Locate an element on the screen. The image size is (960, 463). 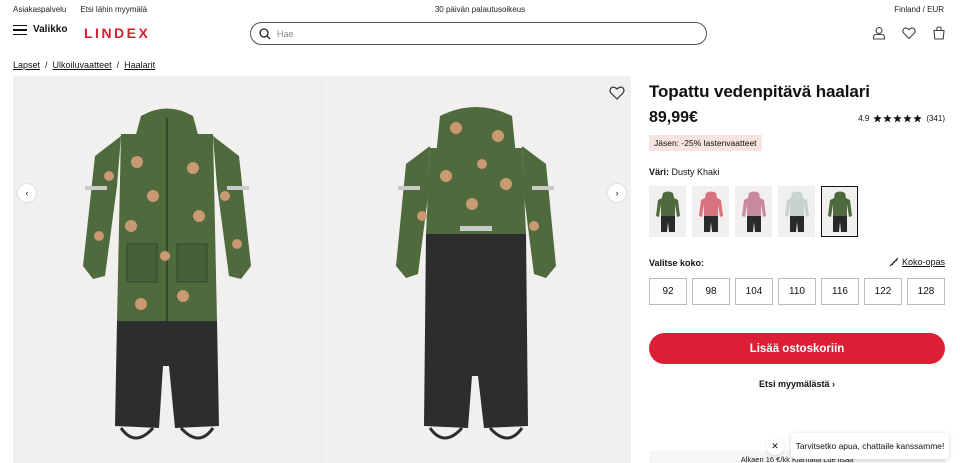
chevron-left-icon: ‹ is located at coordinates (27, 193).